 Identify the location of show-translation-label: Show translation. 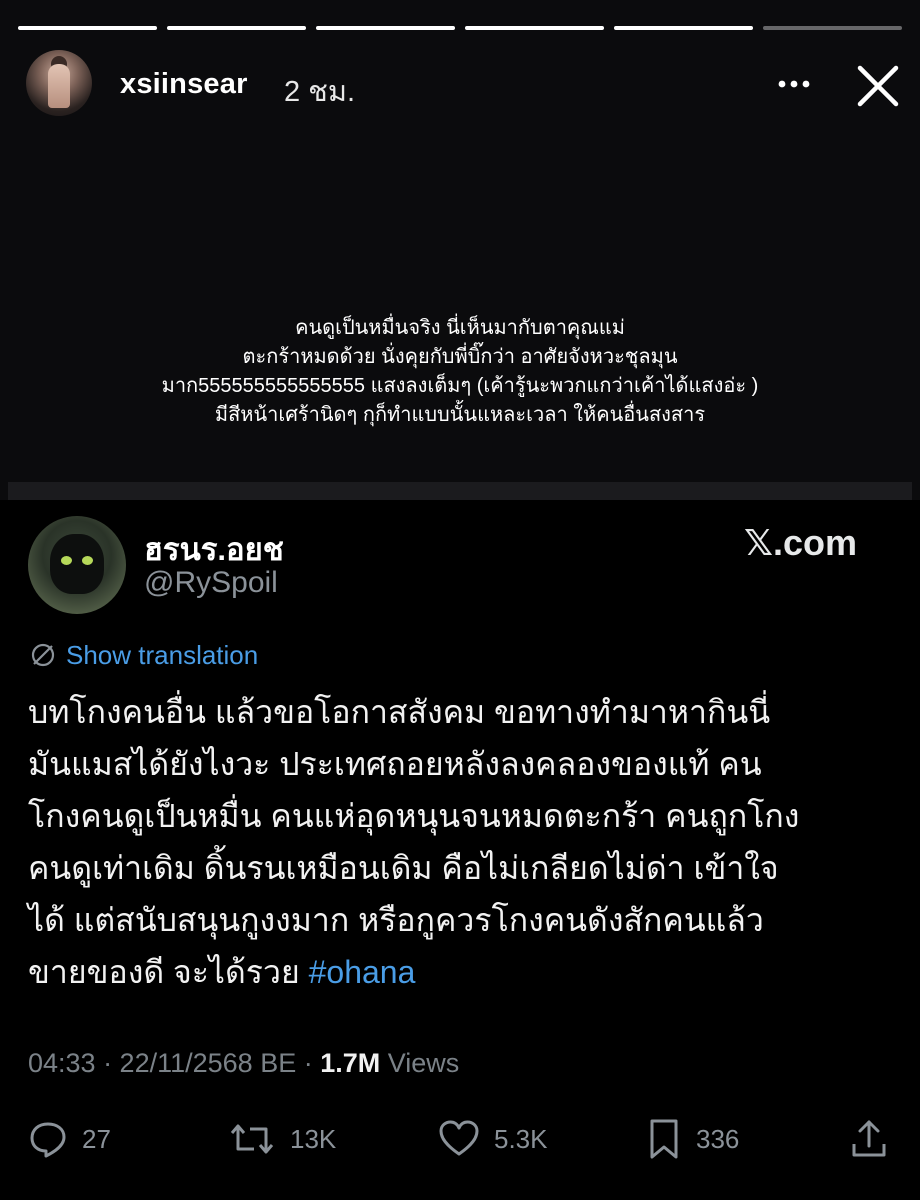
(162, 655).